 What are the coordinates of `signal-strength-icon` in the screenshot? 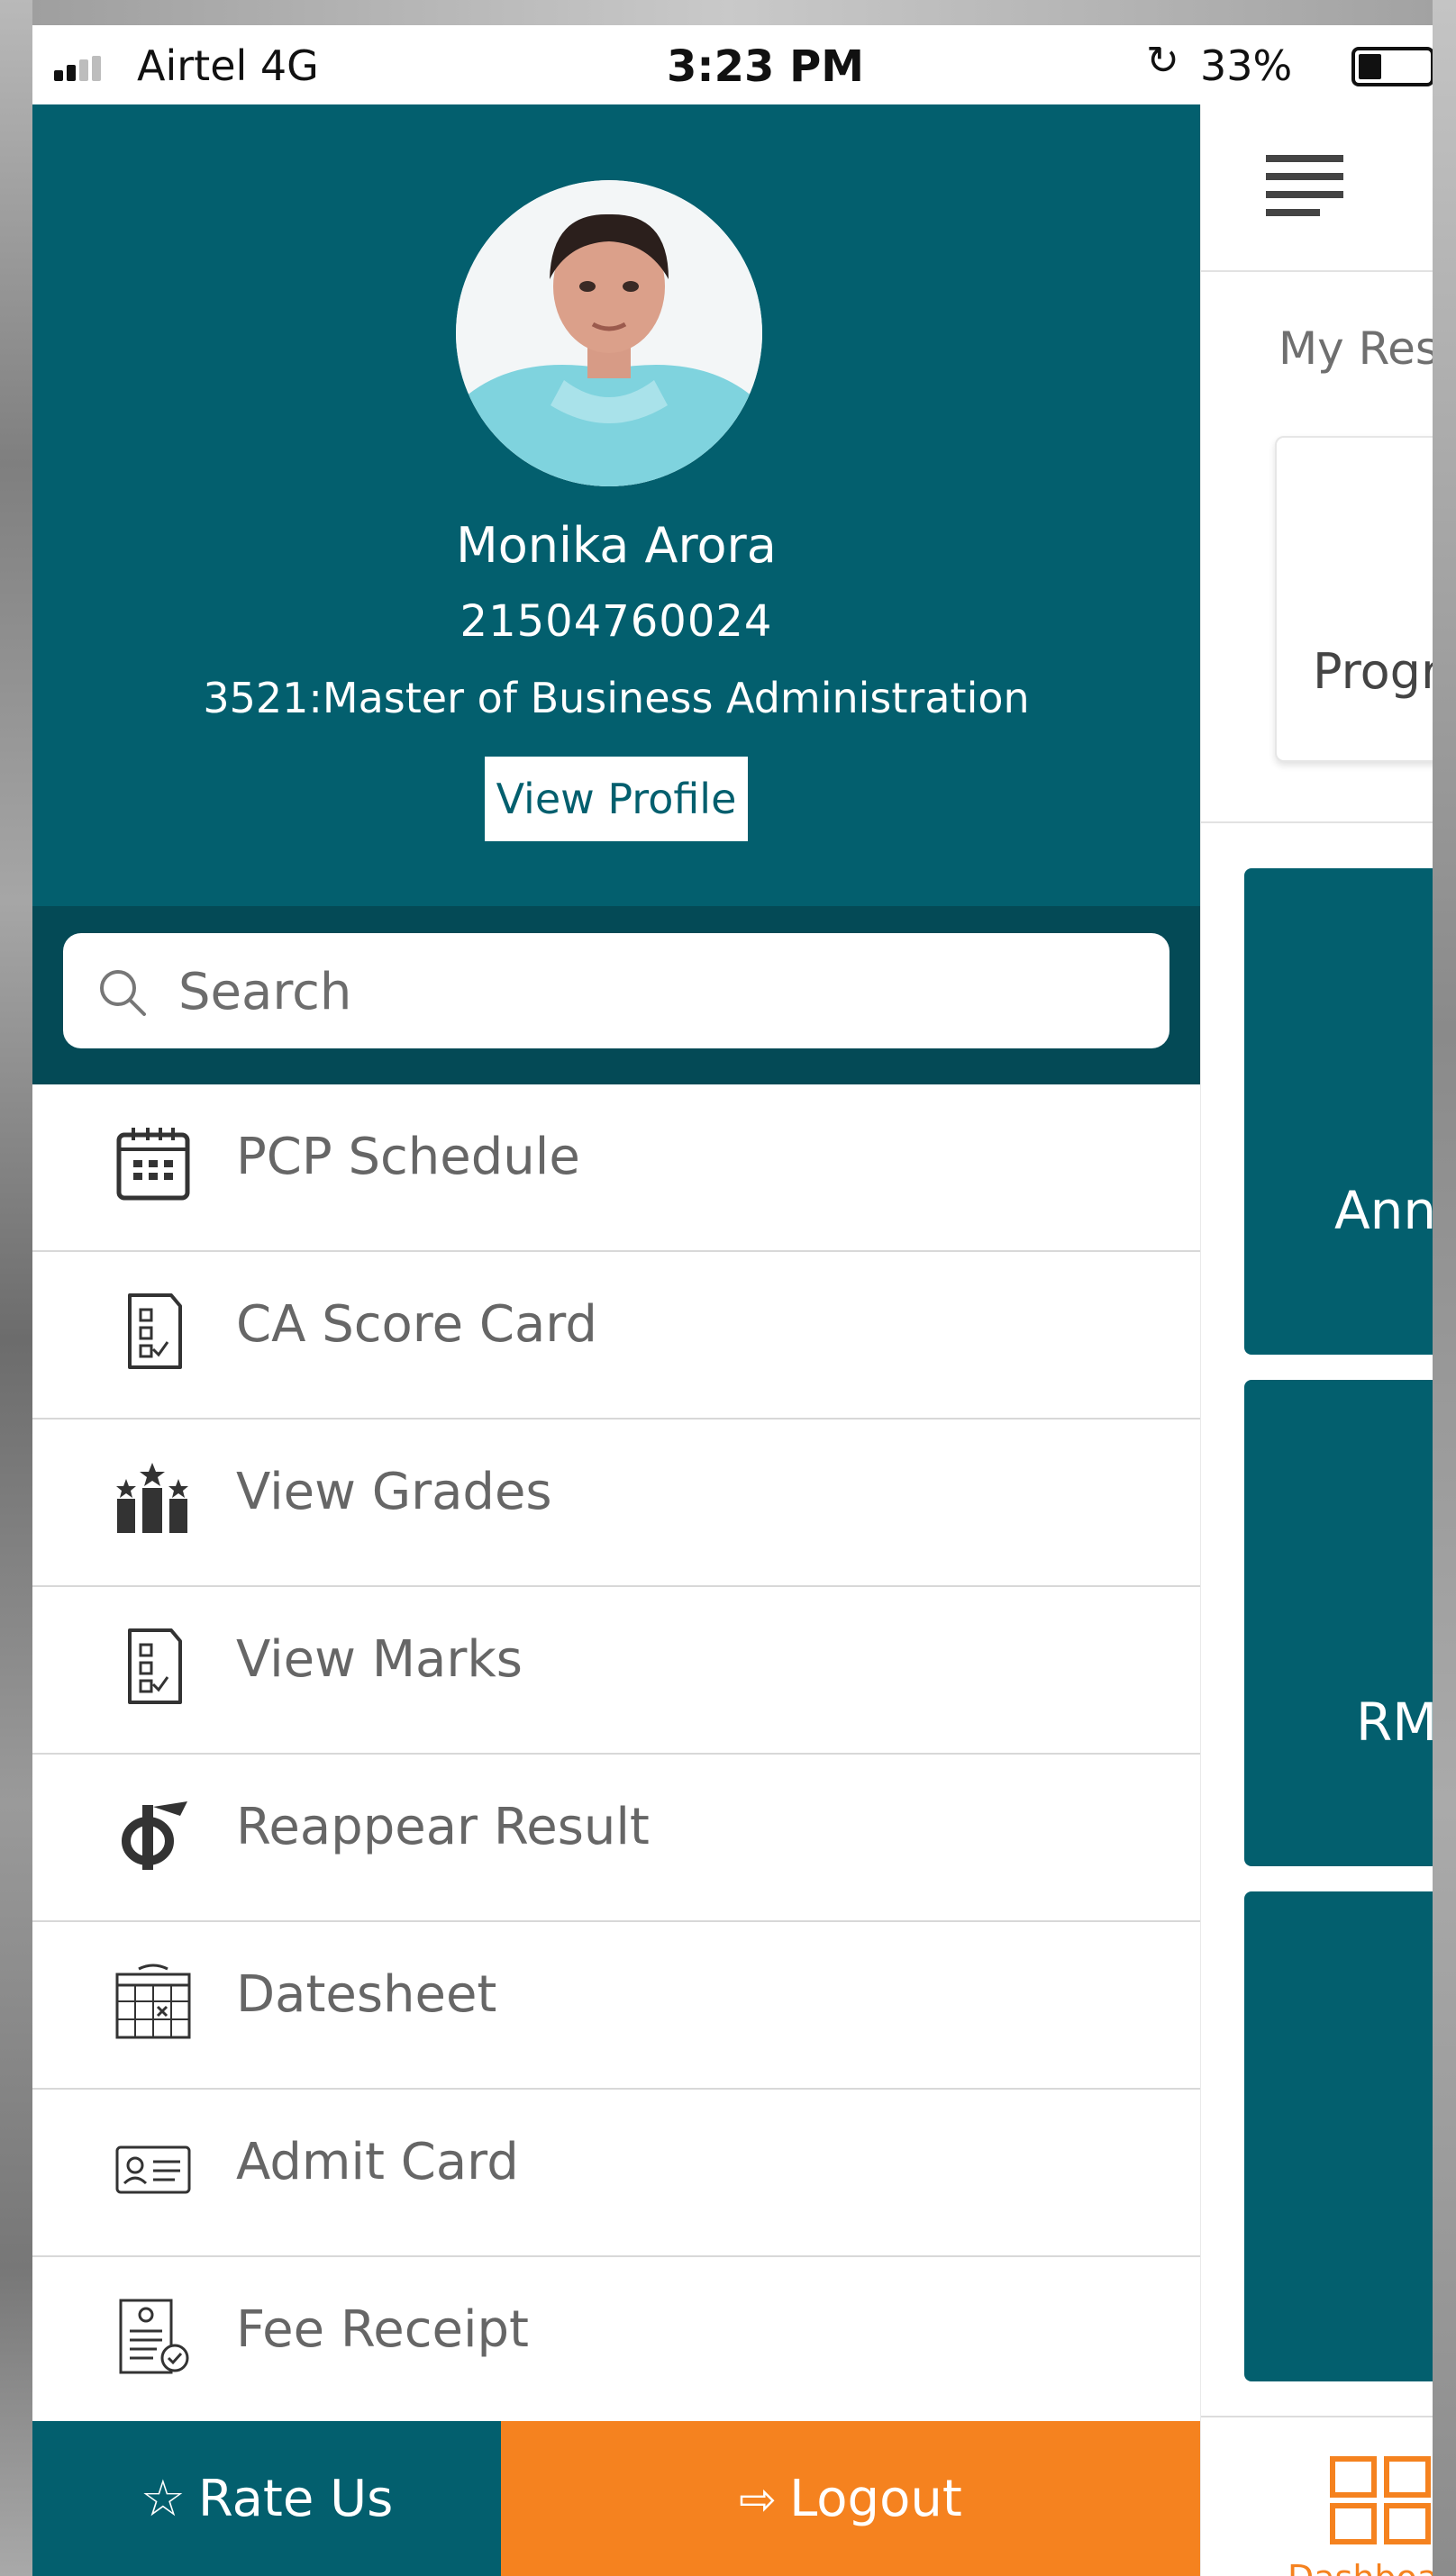 It's located at (81, 68).